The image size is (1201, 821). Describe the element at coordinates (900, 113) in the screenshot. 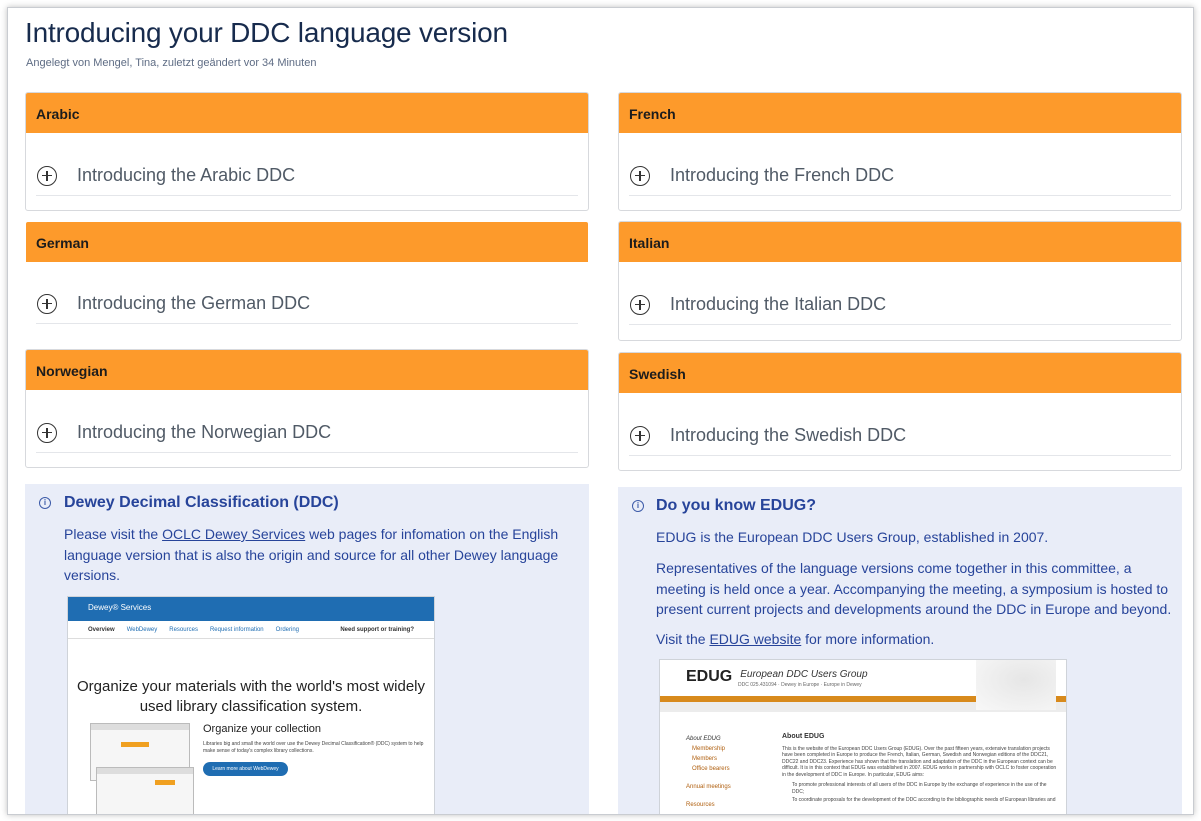

I see `panel-heading: French` at that location.